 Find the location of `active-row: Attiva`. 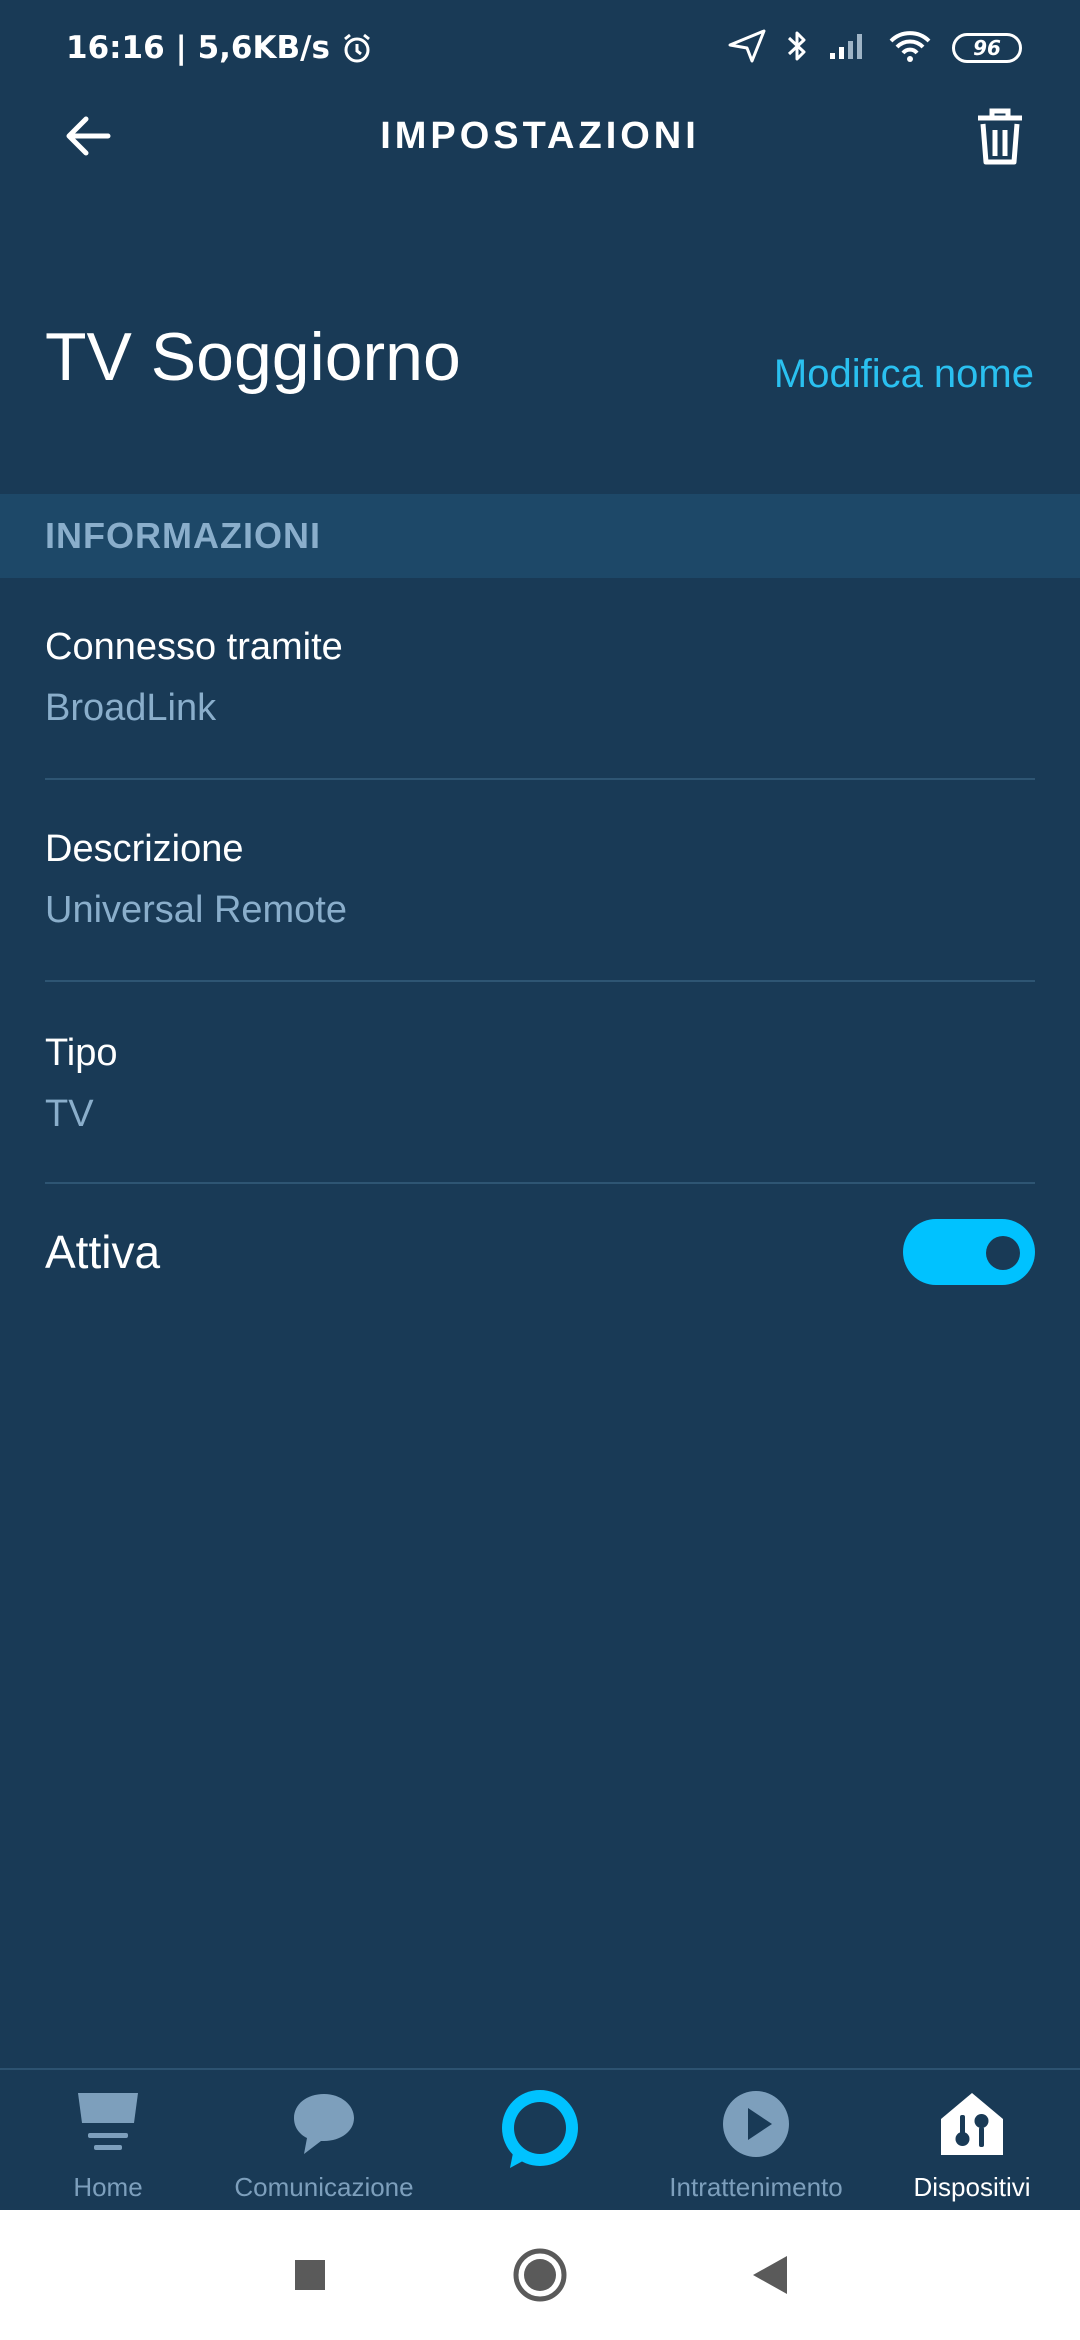

active-row: Attiva is located at coordinates (540, 1252).